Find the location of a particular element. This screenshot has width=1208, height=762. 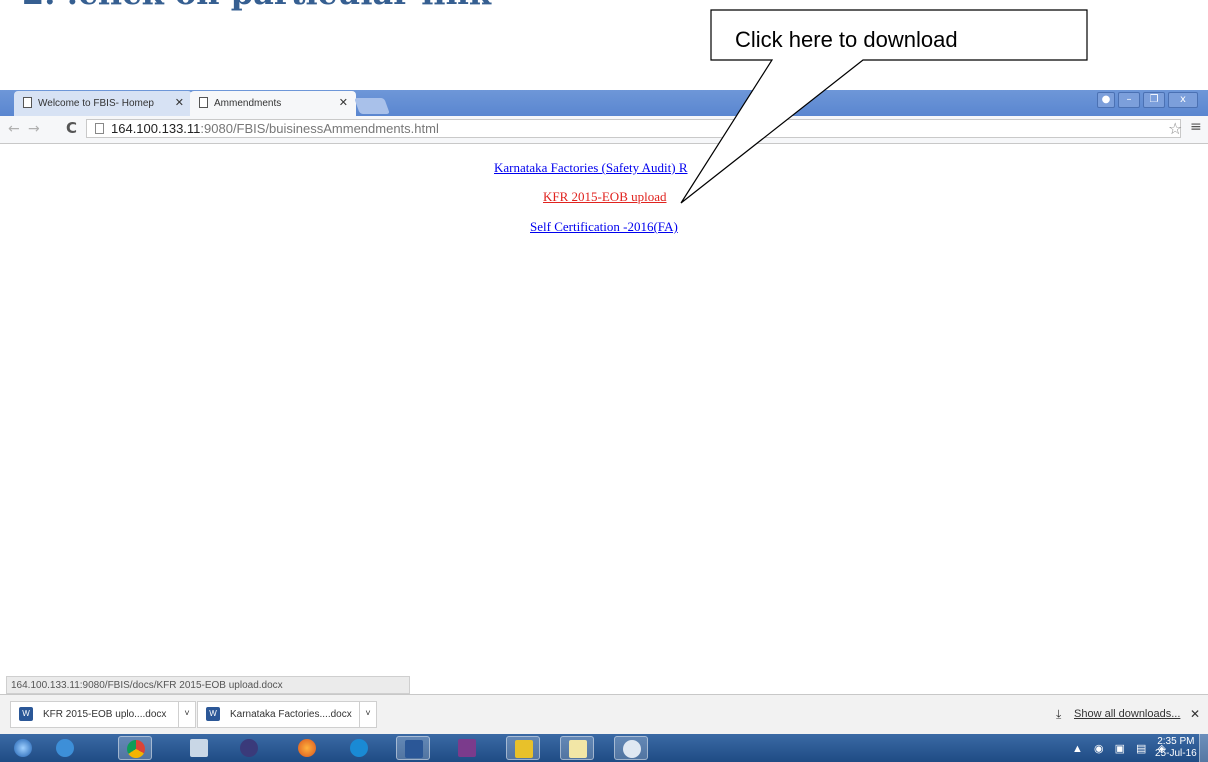

url-path: :9080/FBIS/buisinessAmmendments.html is located at coordinates (319, 128).